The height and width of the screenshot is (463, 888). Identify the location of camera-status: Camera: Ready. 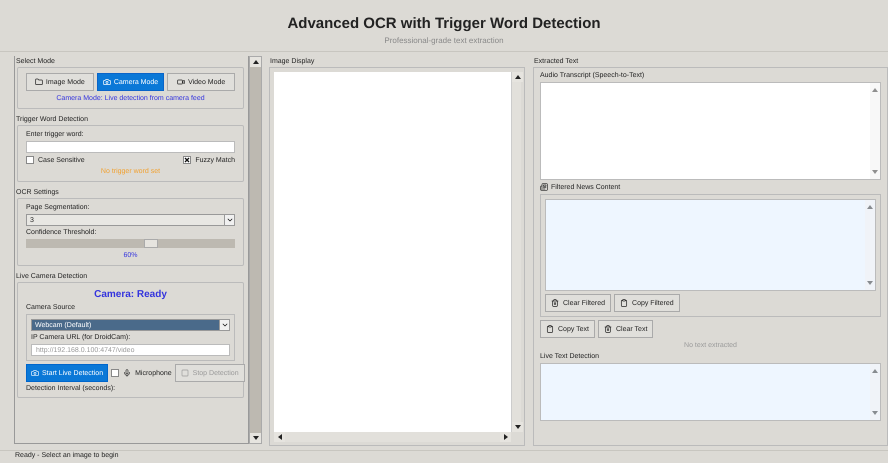
(130, 294).